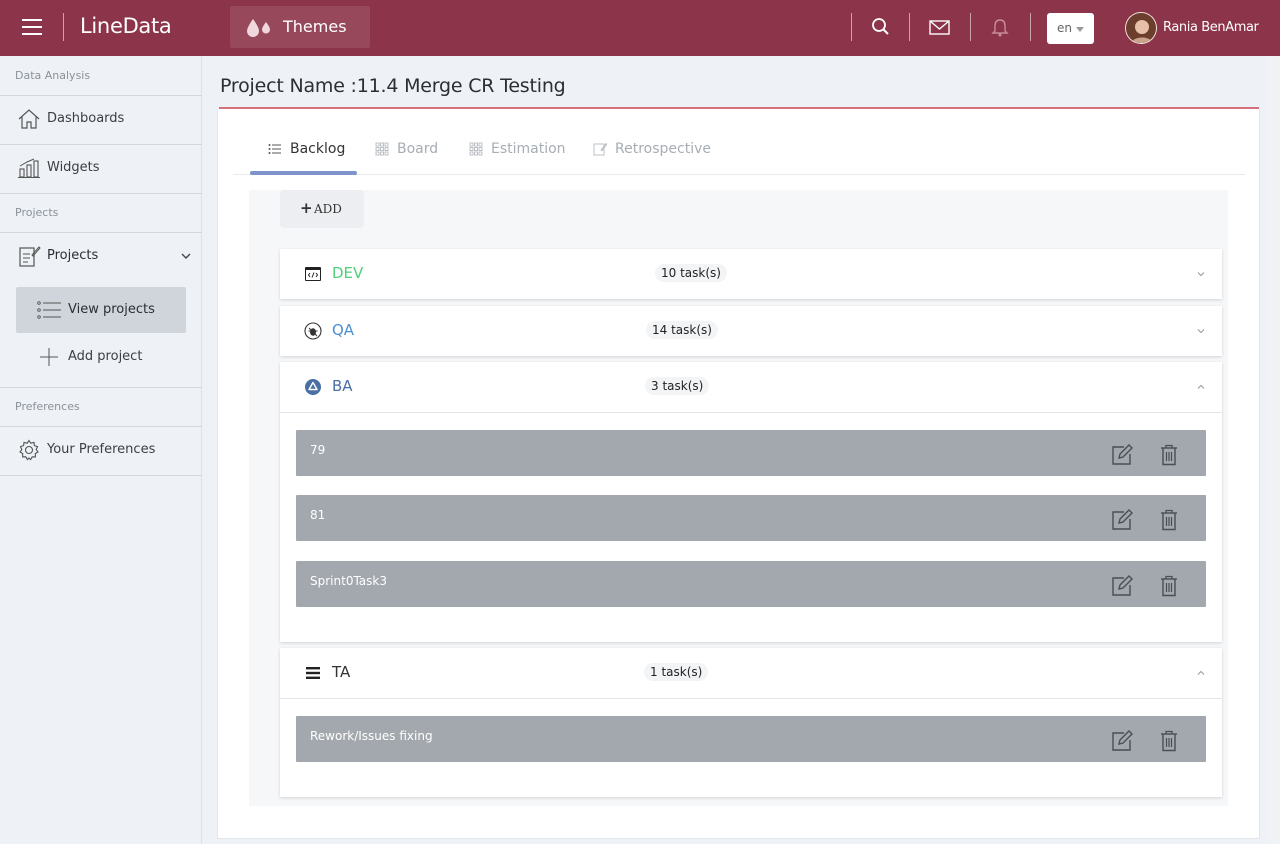 The width and height of the screenshot is (1280, 844). What do you see at coordinates (343, 330) in the screenshot?
I see `group-name: QA` at bounding box center [343, 330].